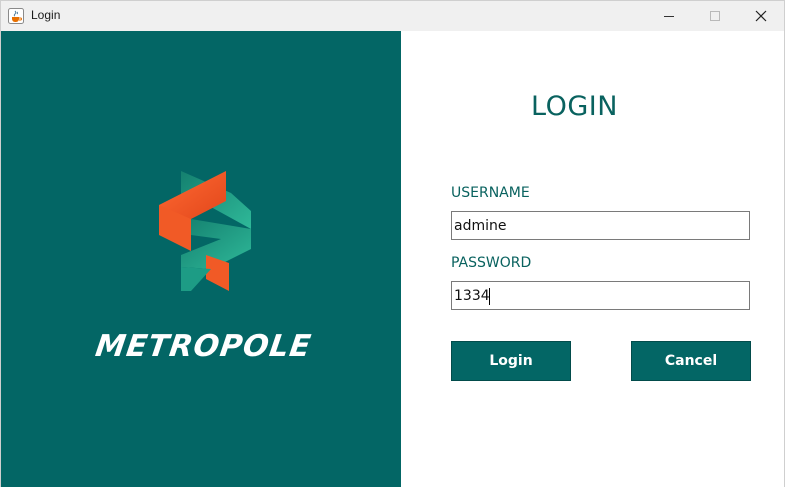 This screenshot has height=487, width=785. Describe the element at coordinates (392, 16) in the screenshot. I see `title-bar: Login` at that location.